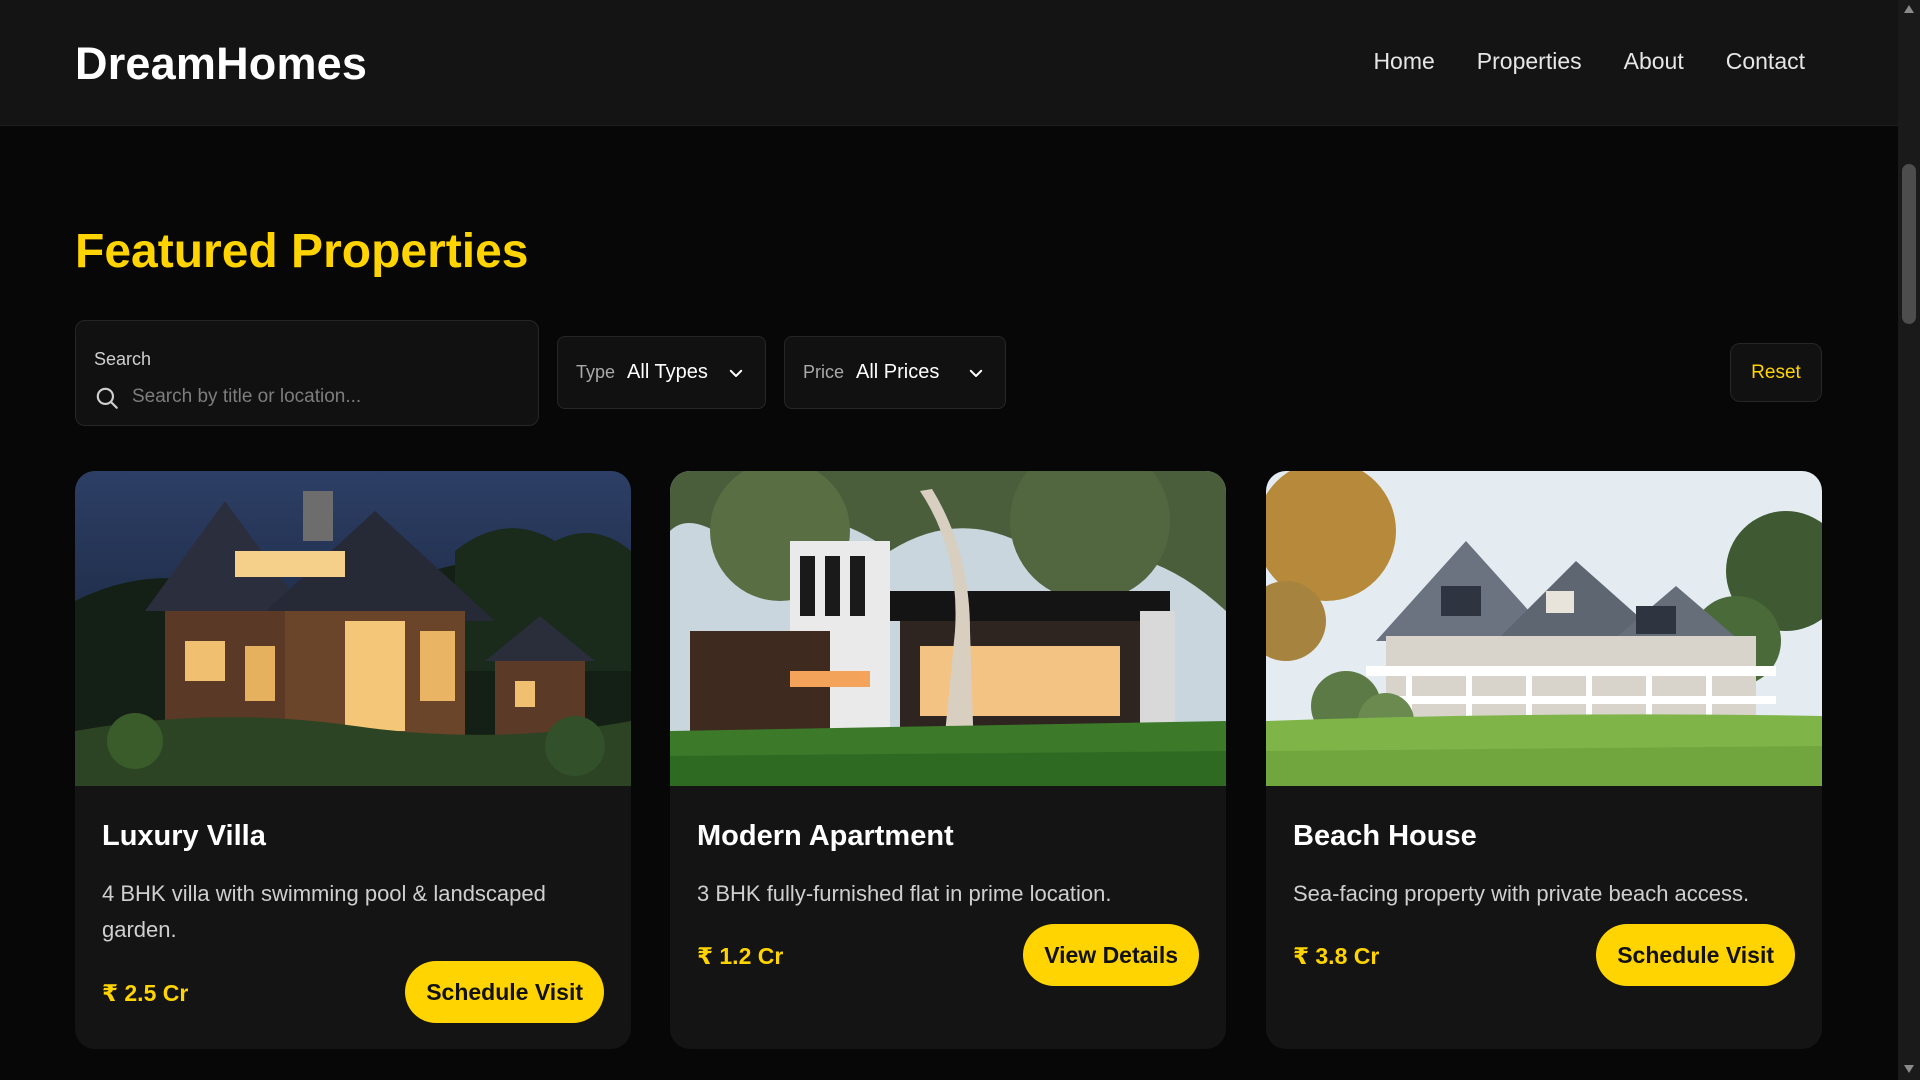 Image resolution: width=1920 pixels, height=1080 pixels. What do you see at coordinates (1909, 540) in the screenshot?
I see `page-scrollbar` at bounding box center [1909, 540].